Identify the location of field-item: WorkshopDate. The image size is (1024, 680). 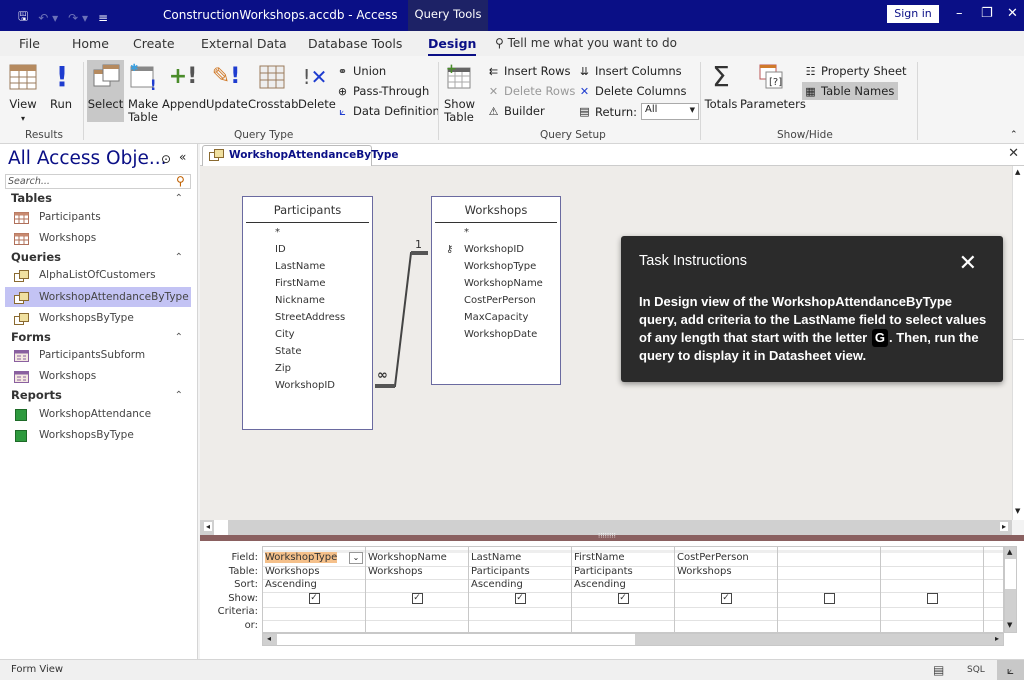
(496, 334).